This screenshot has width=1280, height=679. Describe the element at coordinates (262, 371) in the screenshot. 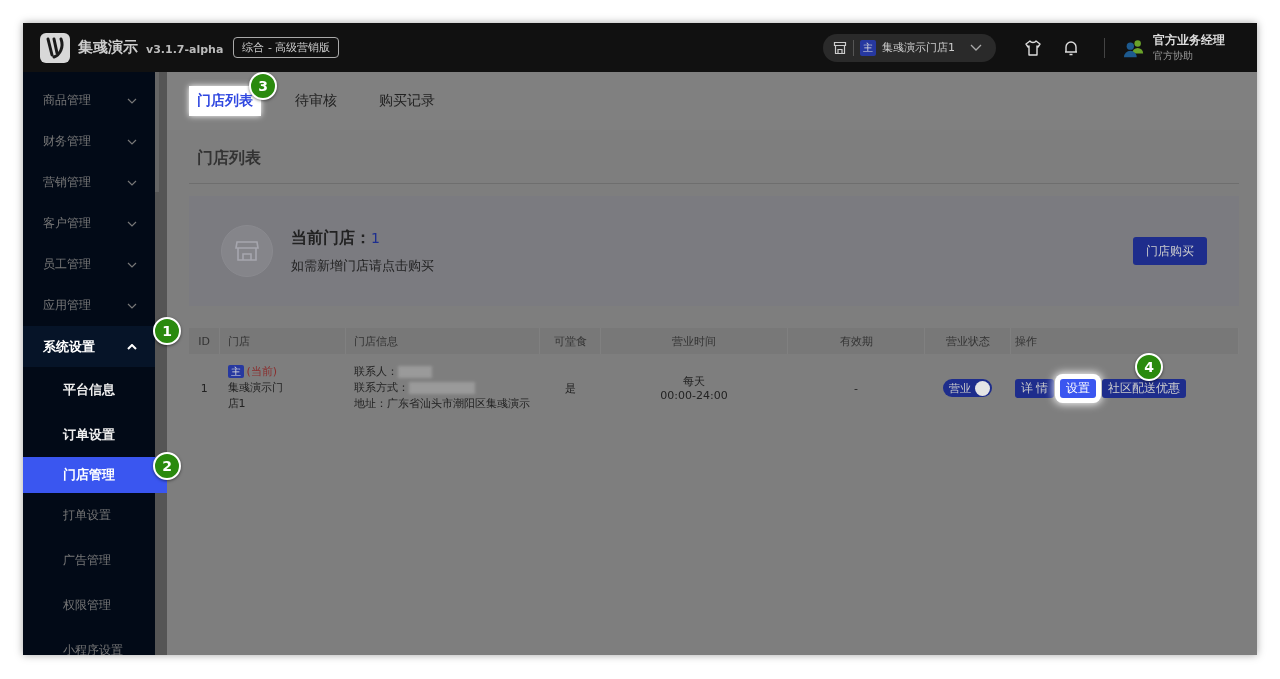

I see `current-label: (当前)` at that location.